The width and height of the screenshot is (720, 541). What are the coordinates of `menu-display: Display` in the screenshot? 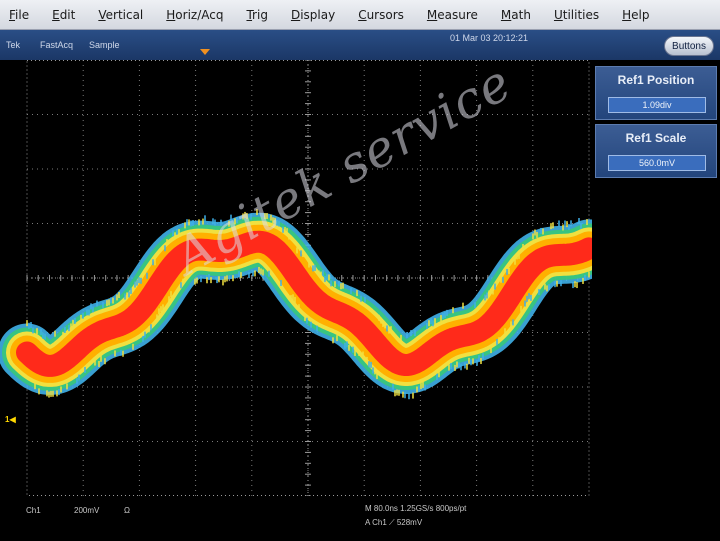 It's located at (315, 15).